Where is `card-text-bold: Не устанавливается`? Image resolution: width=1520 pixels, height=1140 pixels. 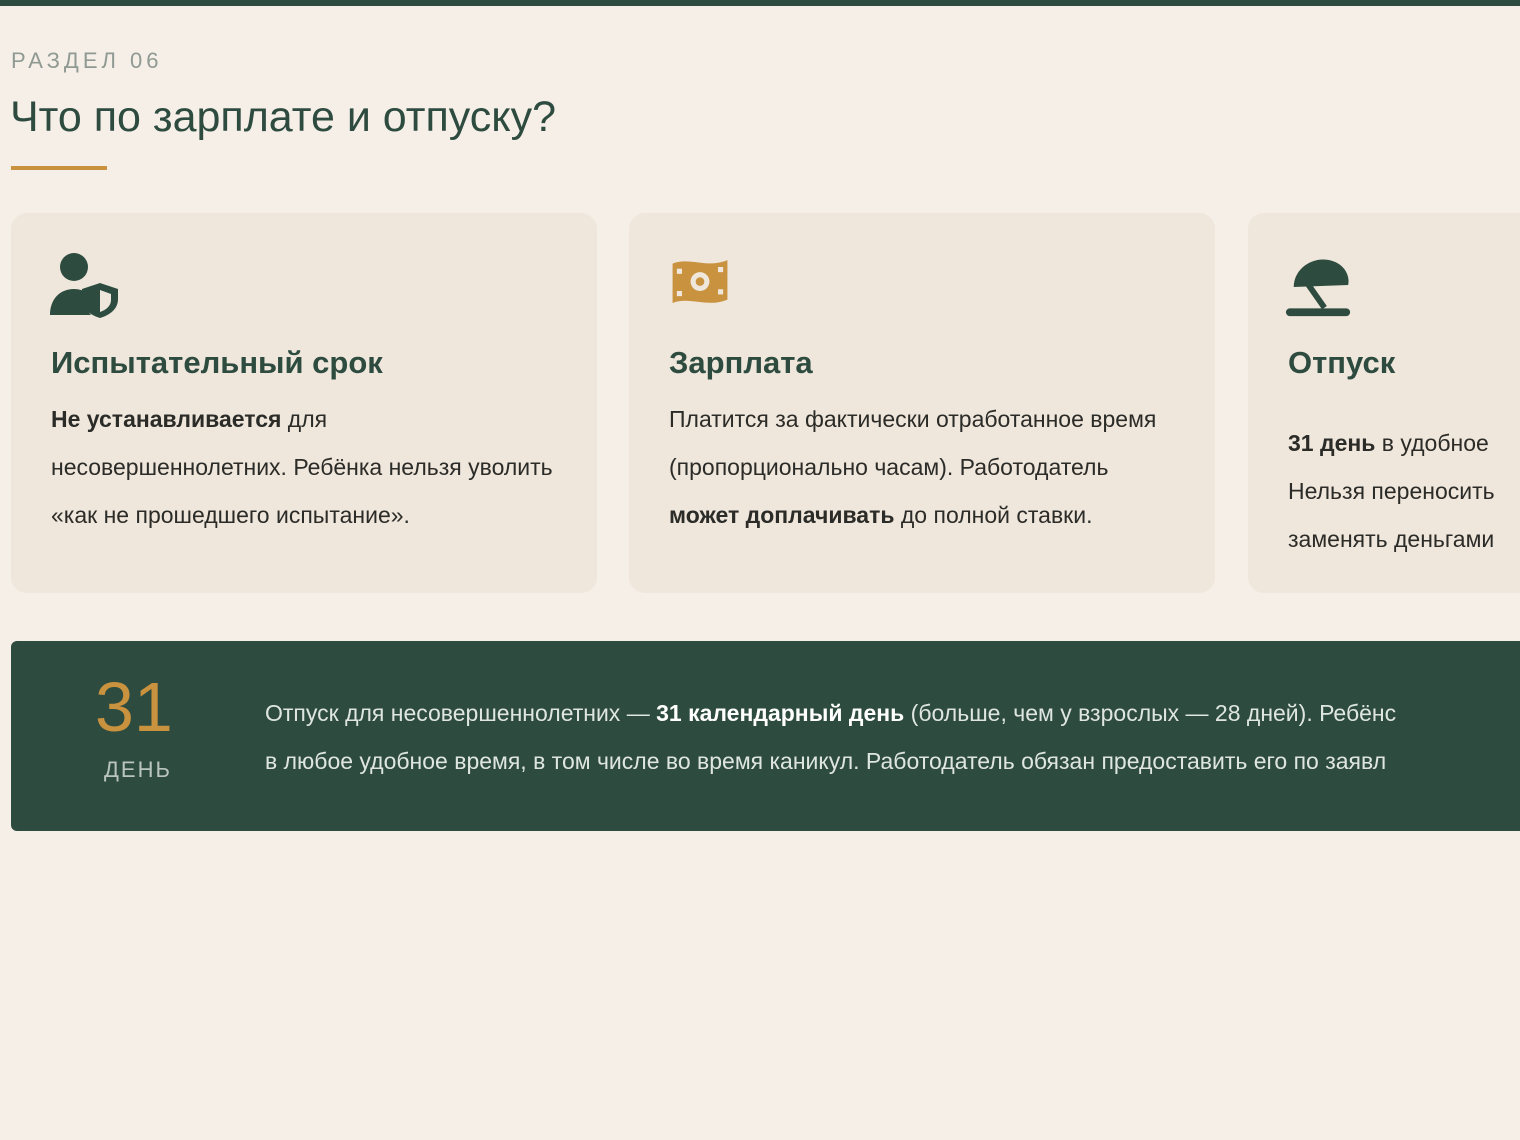
card-text-bold: Не устанавливается is located at coordinates (166, 419).